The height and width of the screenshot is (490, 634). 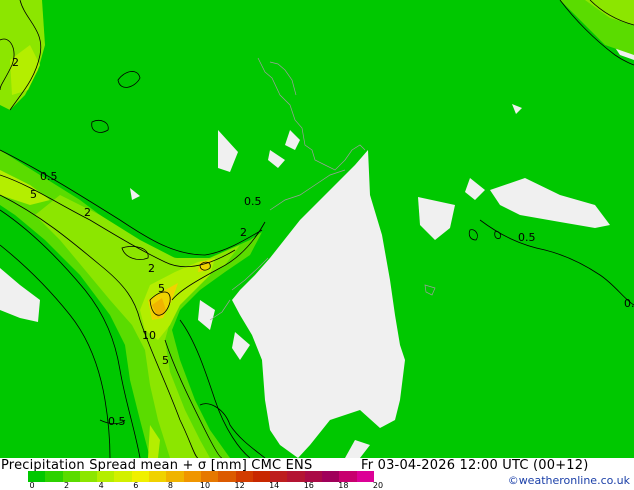 What do you see at coordinates (205, 485) in the screenshot?
I see `colorbar-tick-label: 10` at bounding box center [205, 485].